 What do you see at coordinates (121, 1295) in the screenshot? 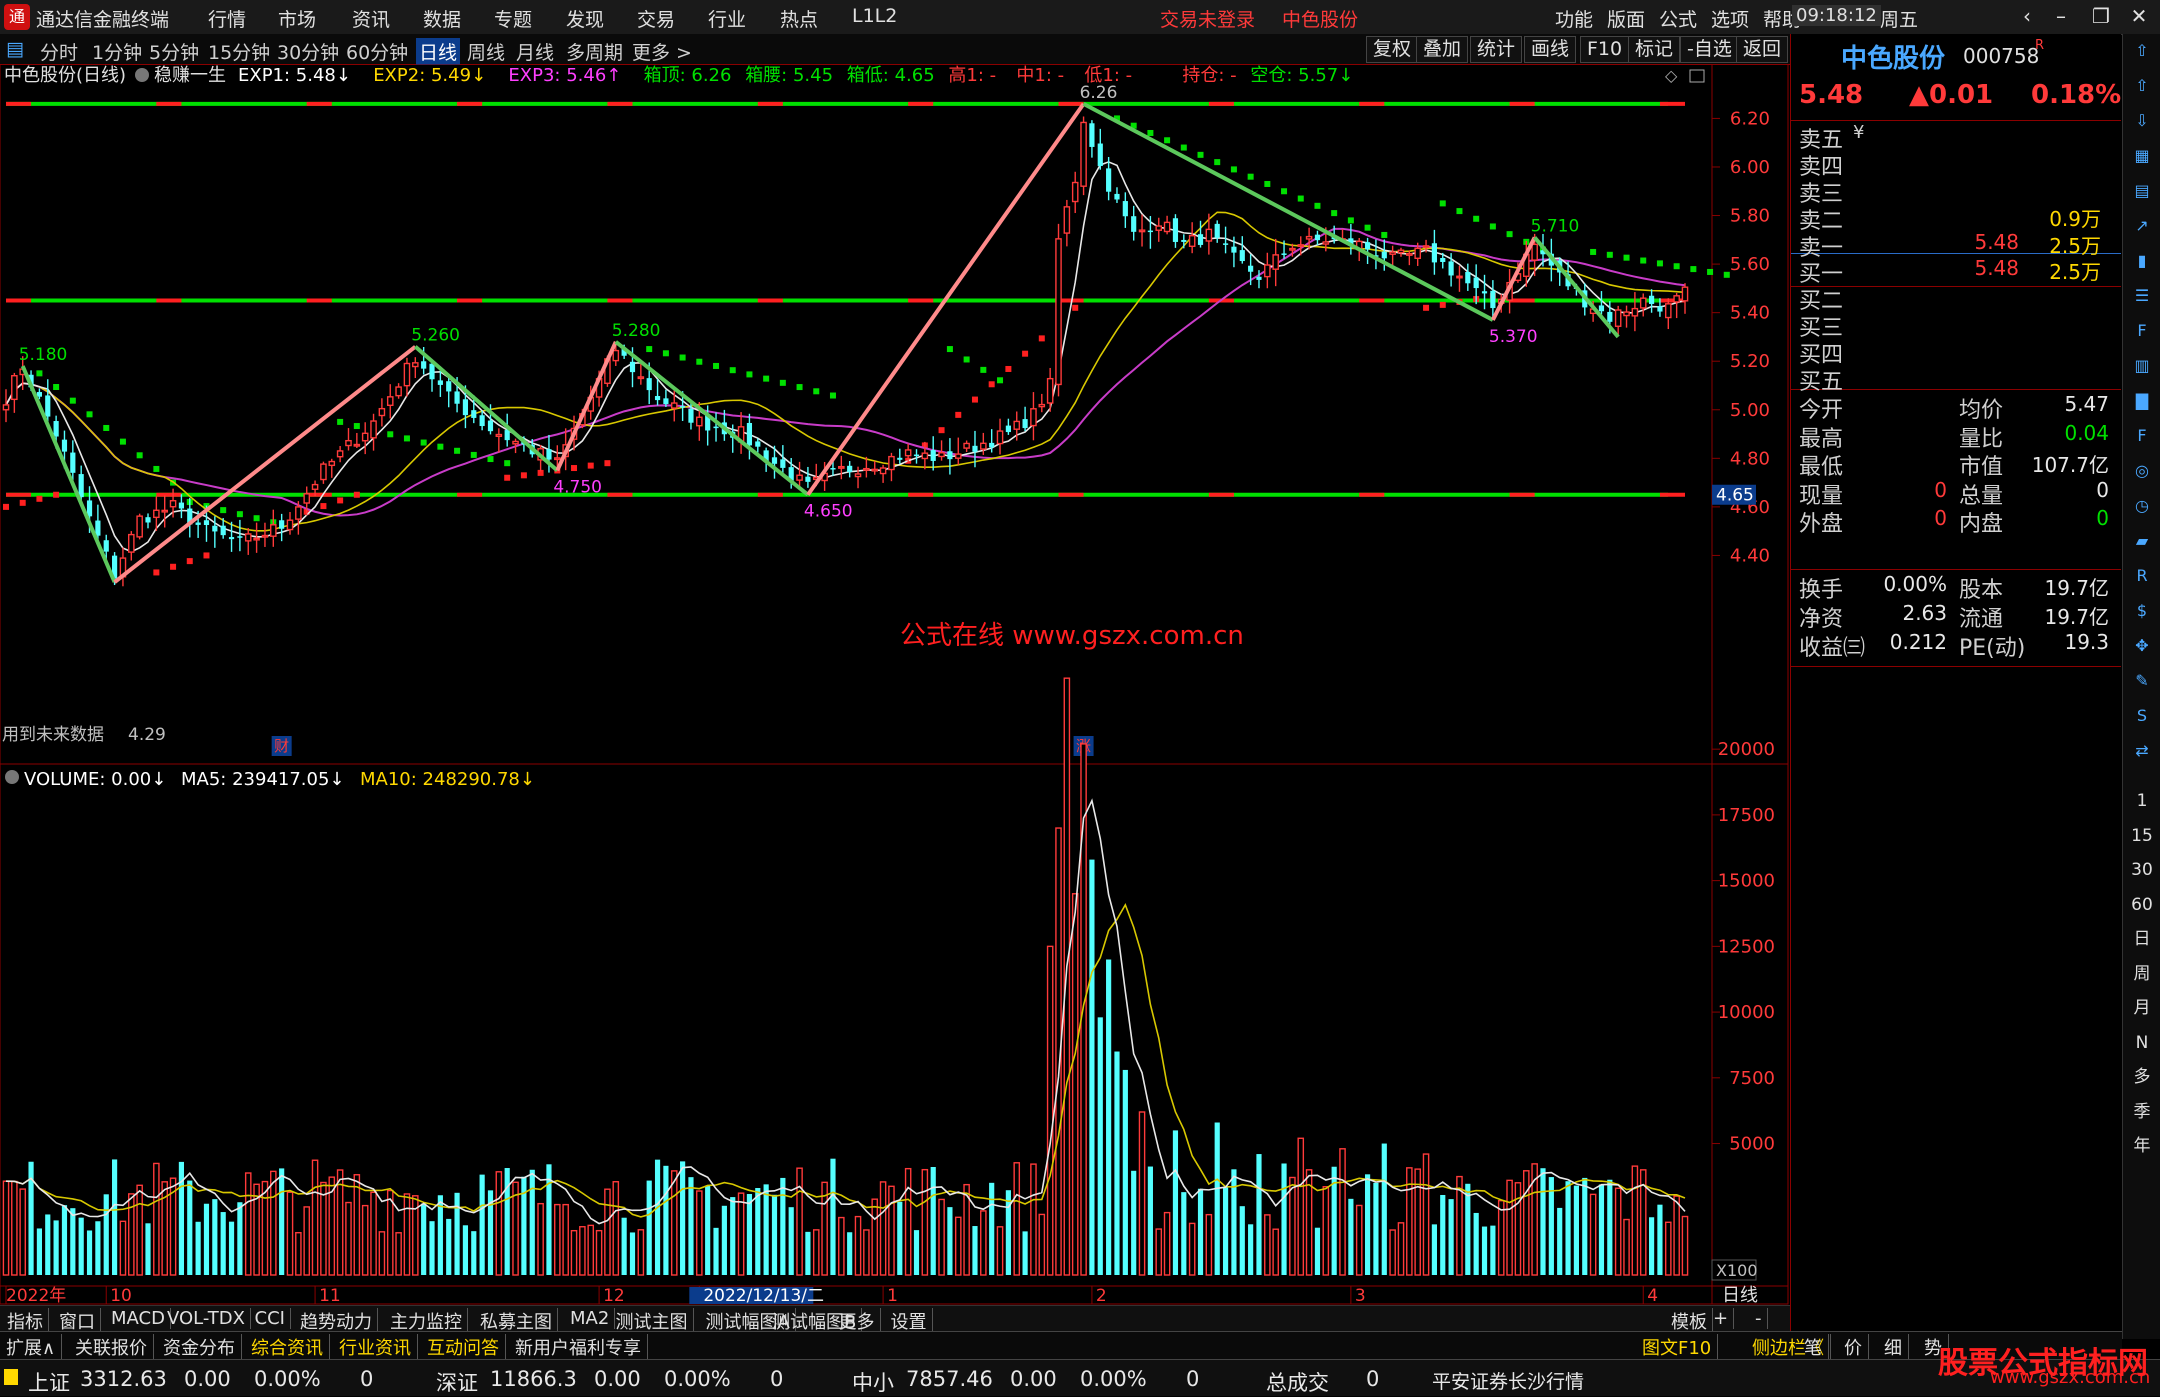
I see `date-label-1: 10` at bounding box center [121, 1295].